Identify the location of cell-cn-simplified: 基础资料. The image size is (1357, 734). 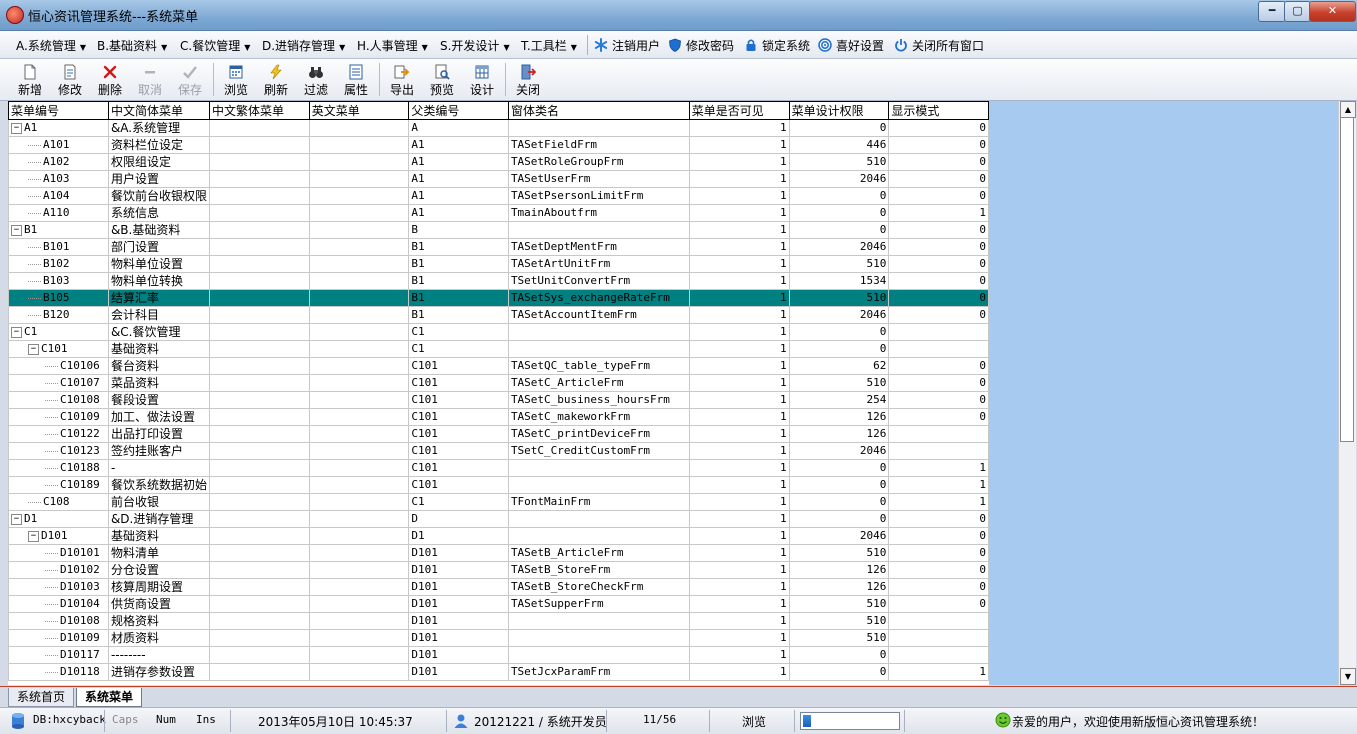
(158, 349).